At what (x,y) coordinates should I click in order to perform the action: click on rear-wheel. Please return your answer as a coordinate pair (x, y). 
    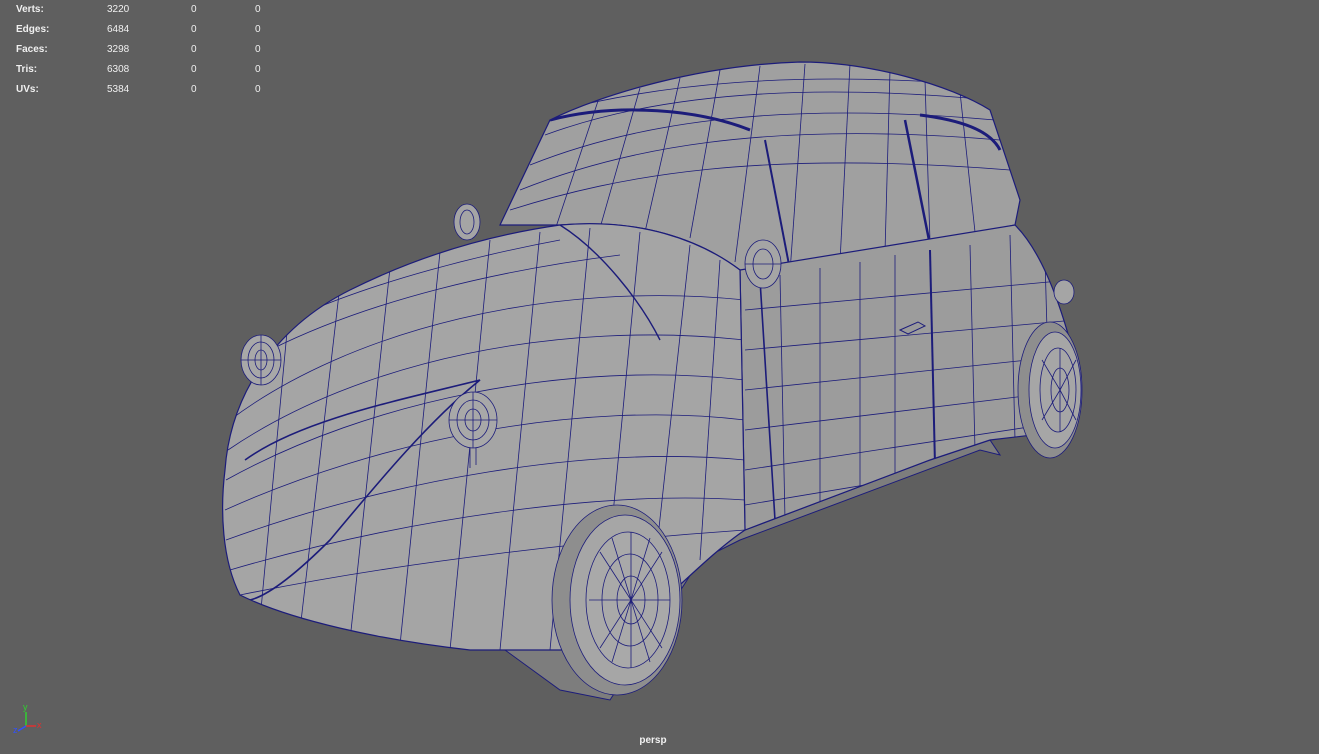
    Looking at the image, I should click on (1050, 390).